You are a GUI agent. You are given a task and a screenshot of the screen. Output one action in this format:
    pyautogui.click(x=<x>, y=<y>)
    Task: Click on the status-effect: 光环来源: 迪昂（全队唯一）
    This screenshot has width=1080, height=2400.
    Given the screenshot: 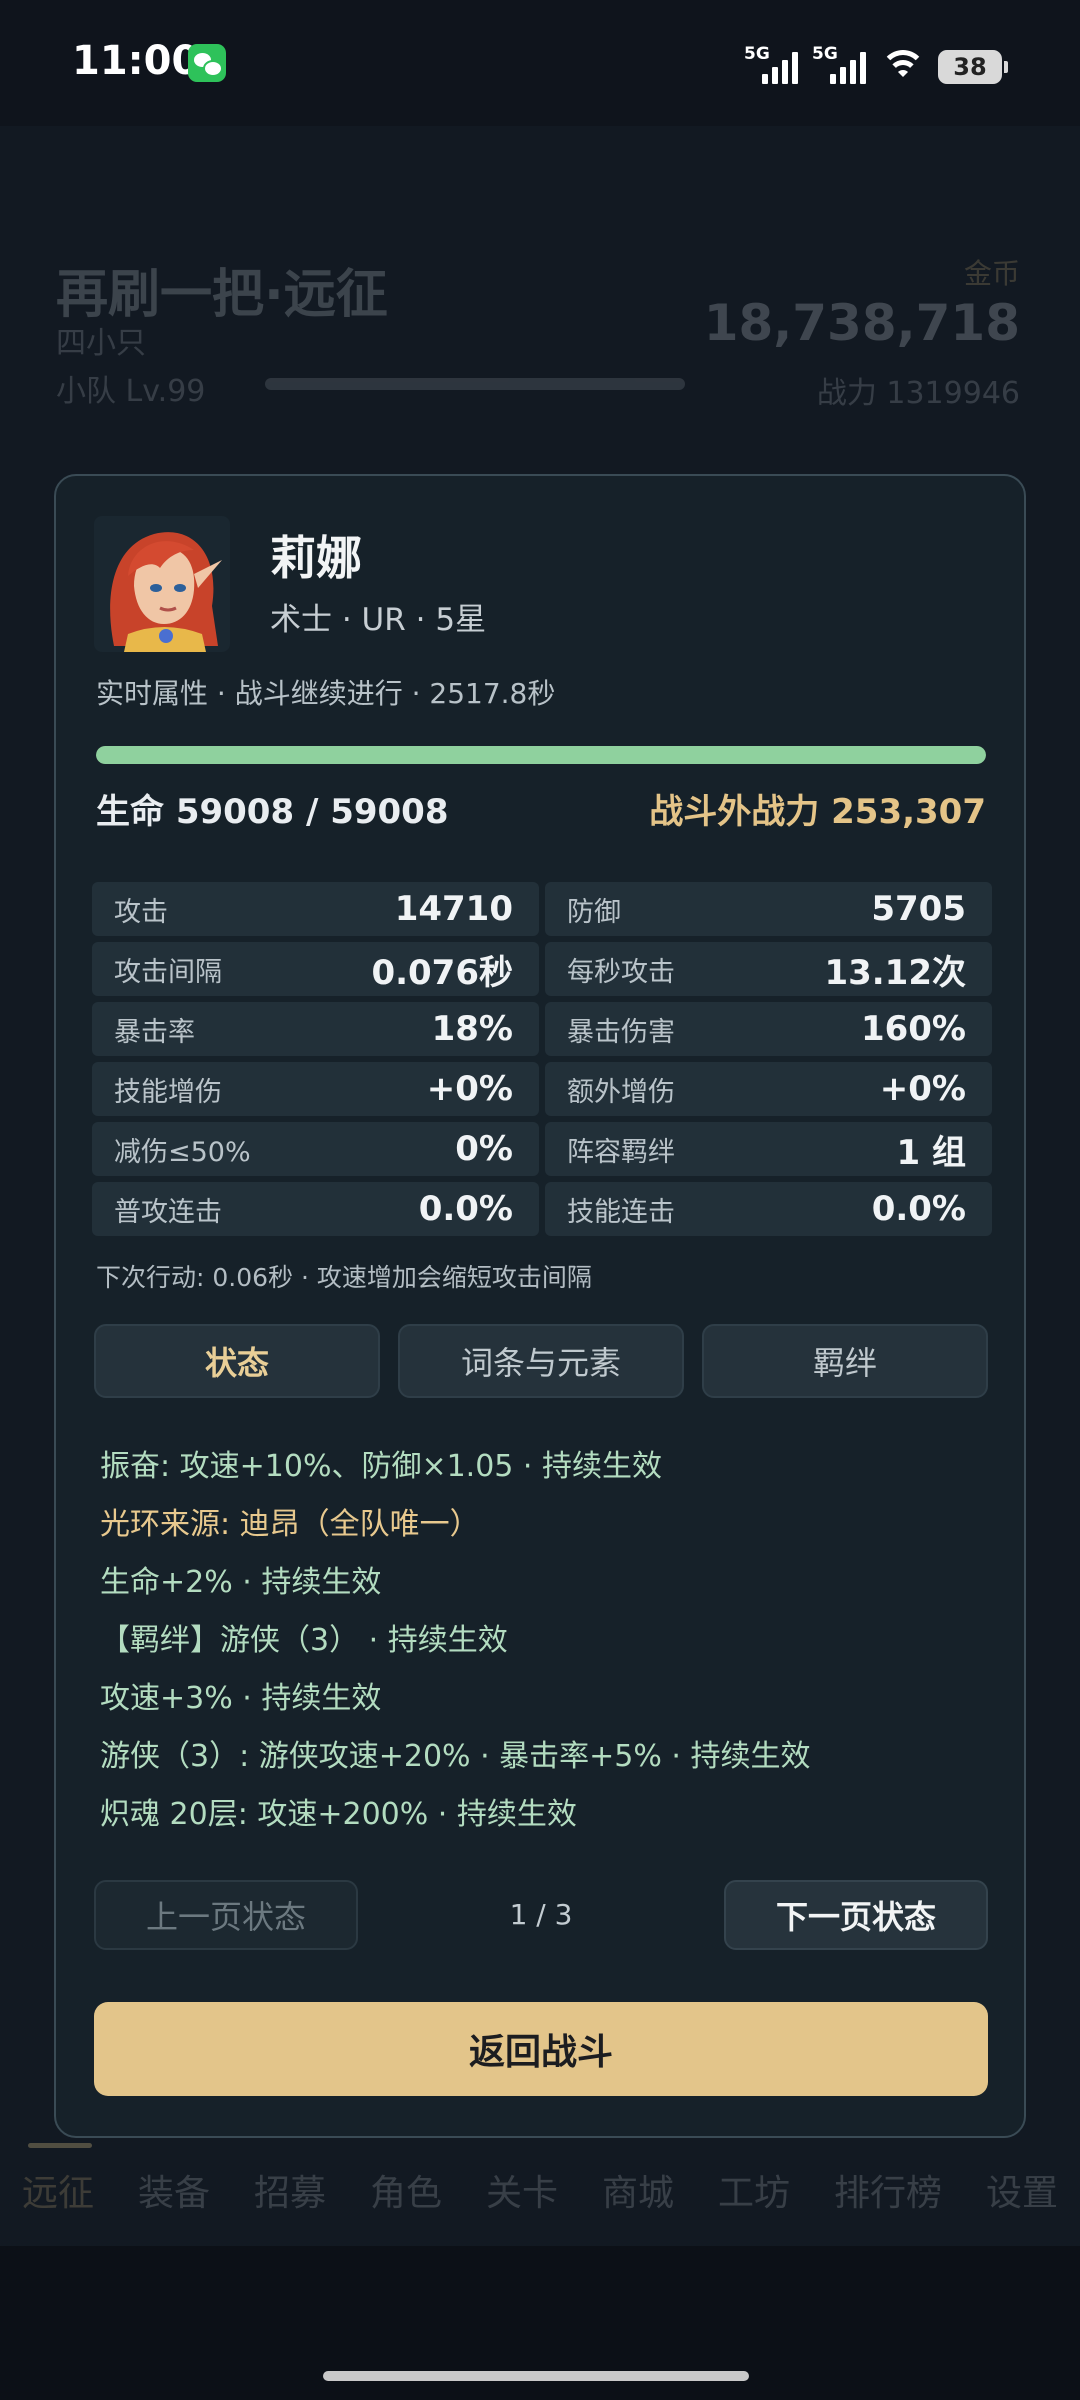 What is the action you would take?
    pyautogui.click(x=290, y=1524)
    